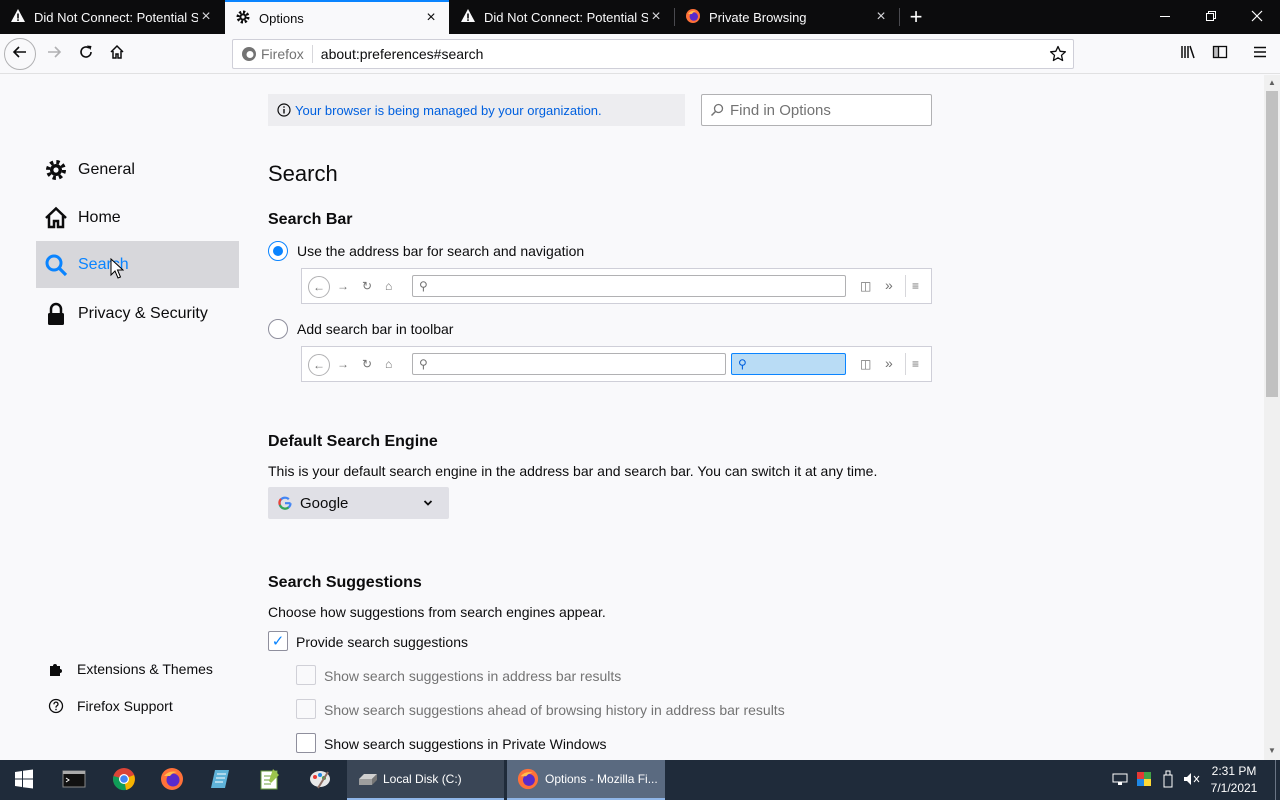  I want to click on menu-button, so click(1260, 54).